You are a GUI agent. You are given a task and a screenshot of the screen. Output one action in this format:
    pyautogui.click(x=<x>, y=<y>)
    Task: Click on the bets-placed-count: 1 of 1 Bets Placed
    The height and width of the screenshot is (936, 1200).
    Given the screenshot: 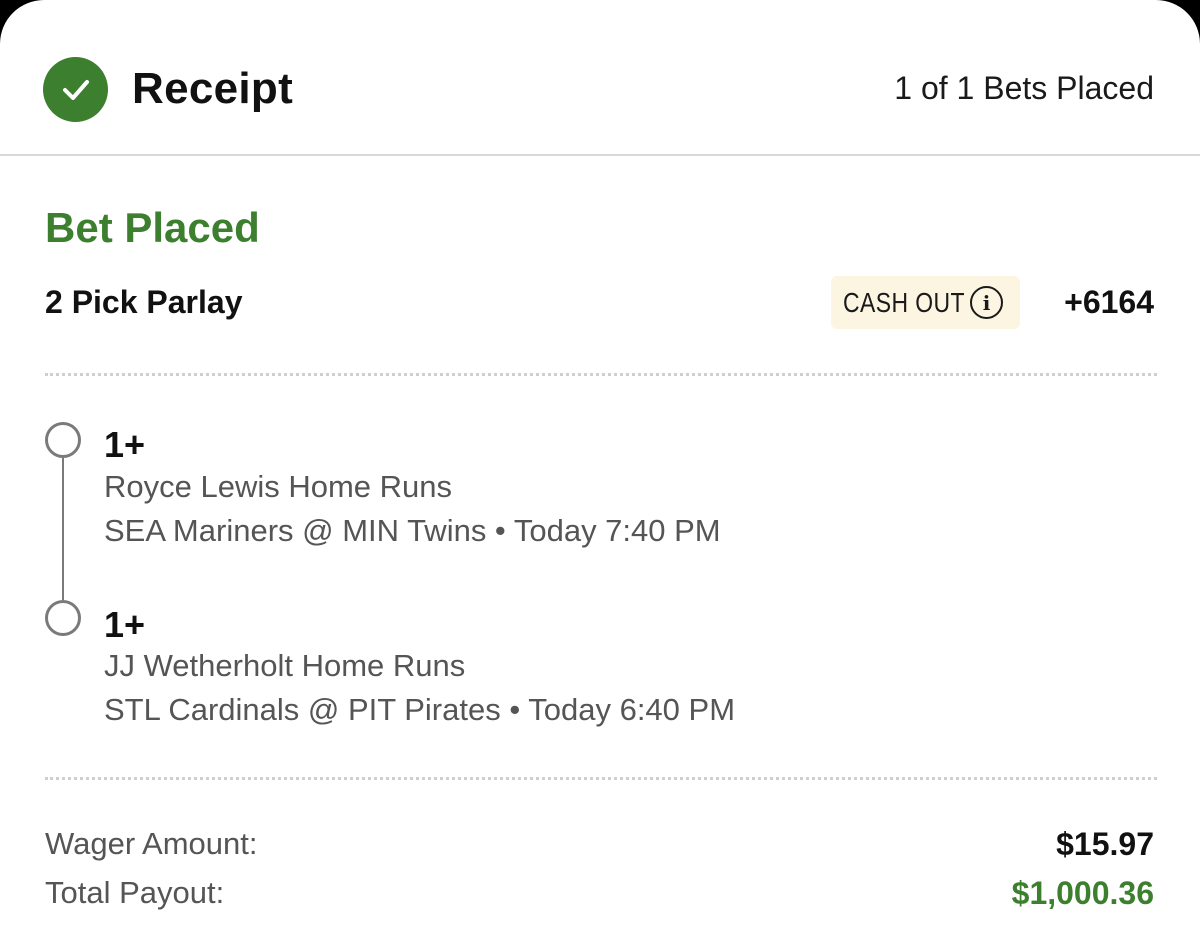 What is the action you would take?
    pyautogui.click(x=1024, y=88)
    